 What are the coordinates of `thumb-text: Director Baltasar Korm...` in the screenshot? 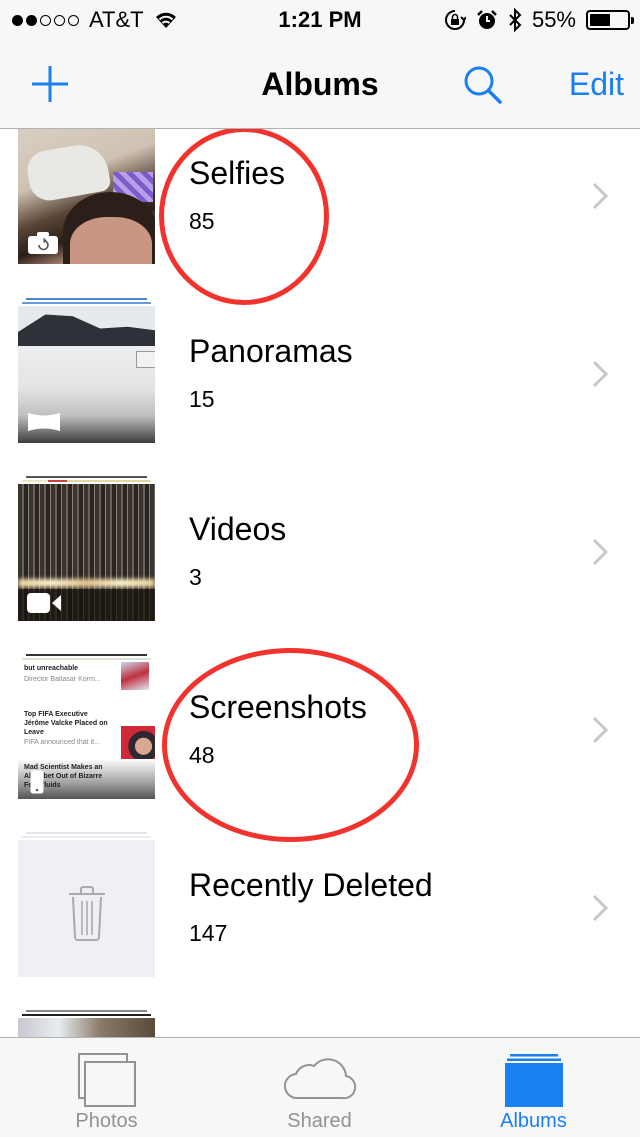 It's located at (62, 679).